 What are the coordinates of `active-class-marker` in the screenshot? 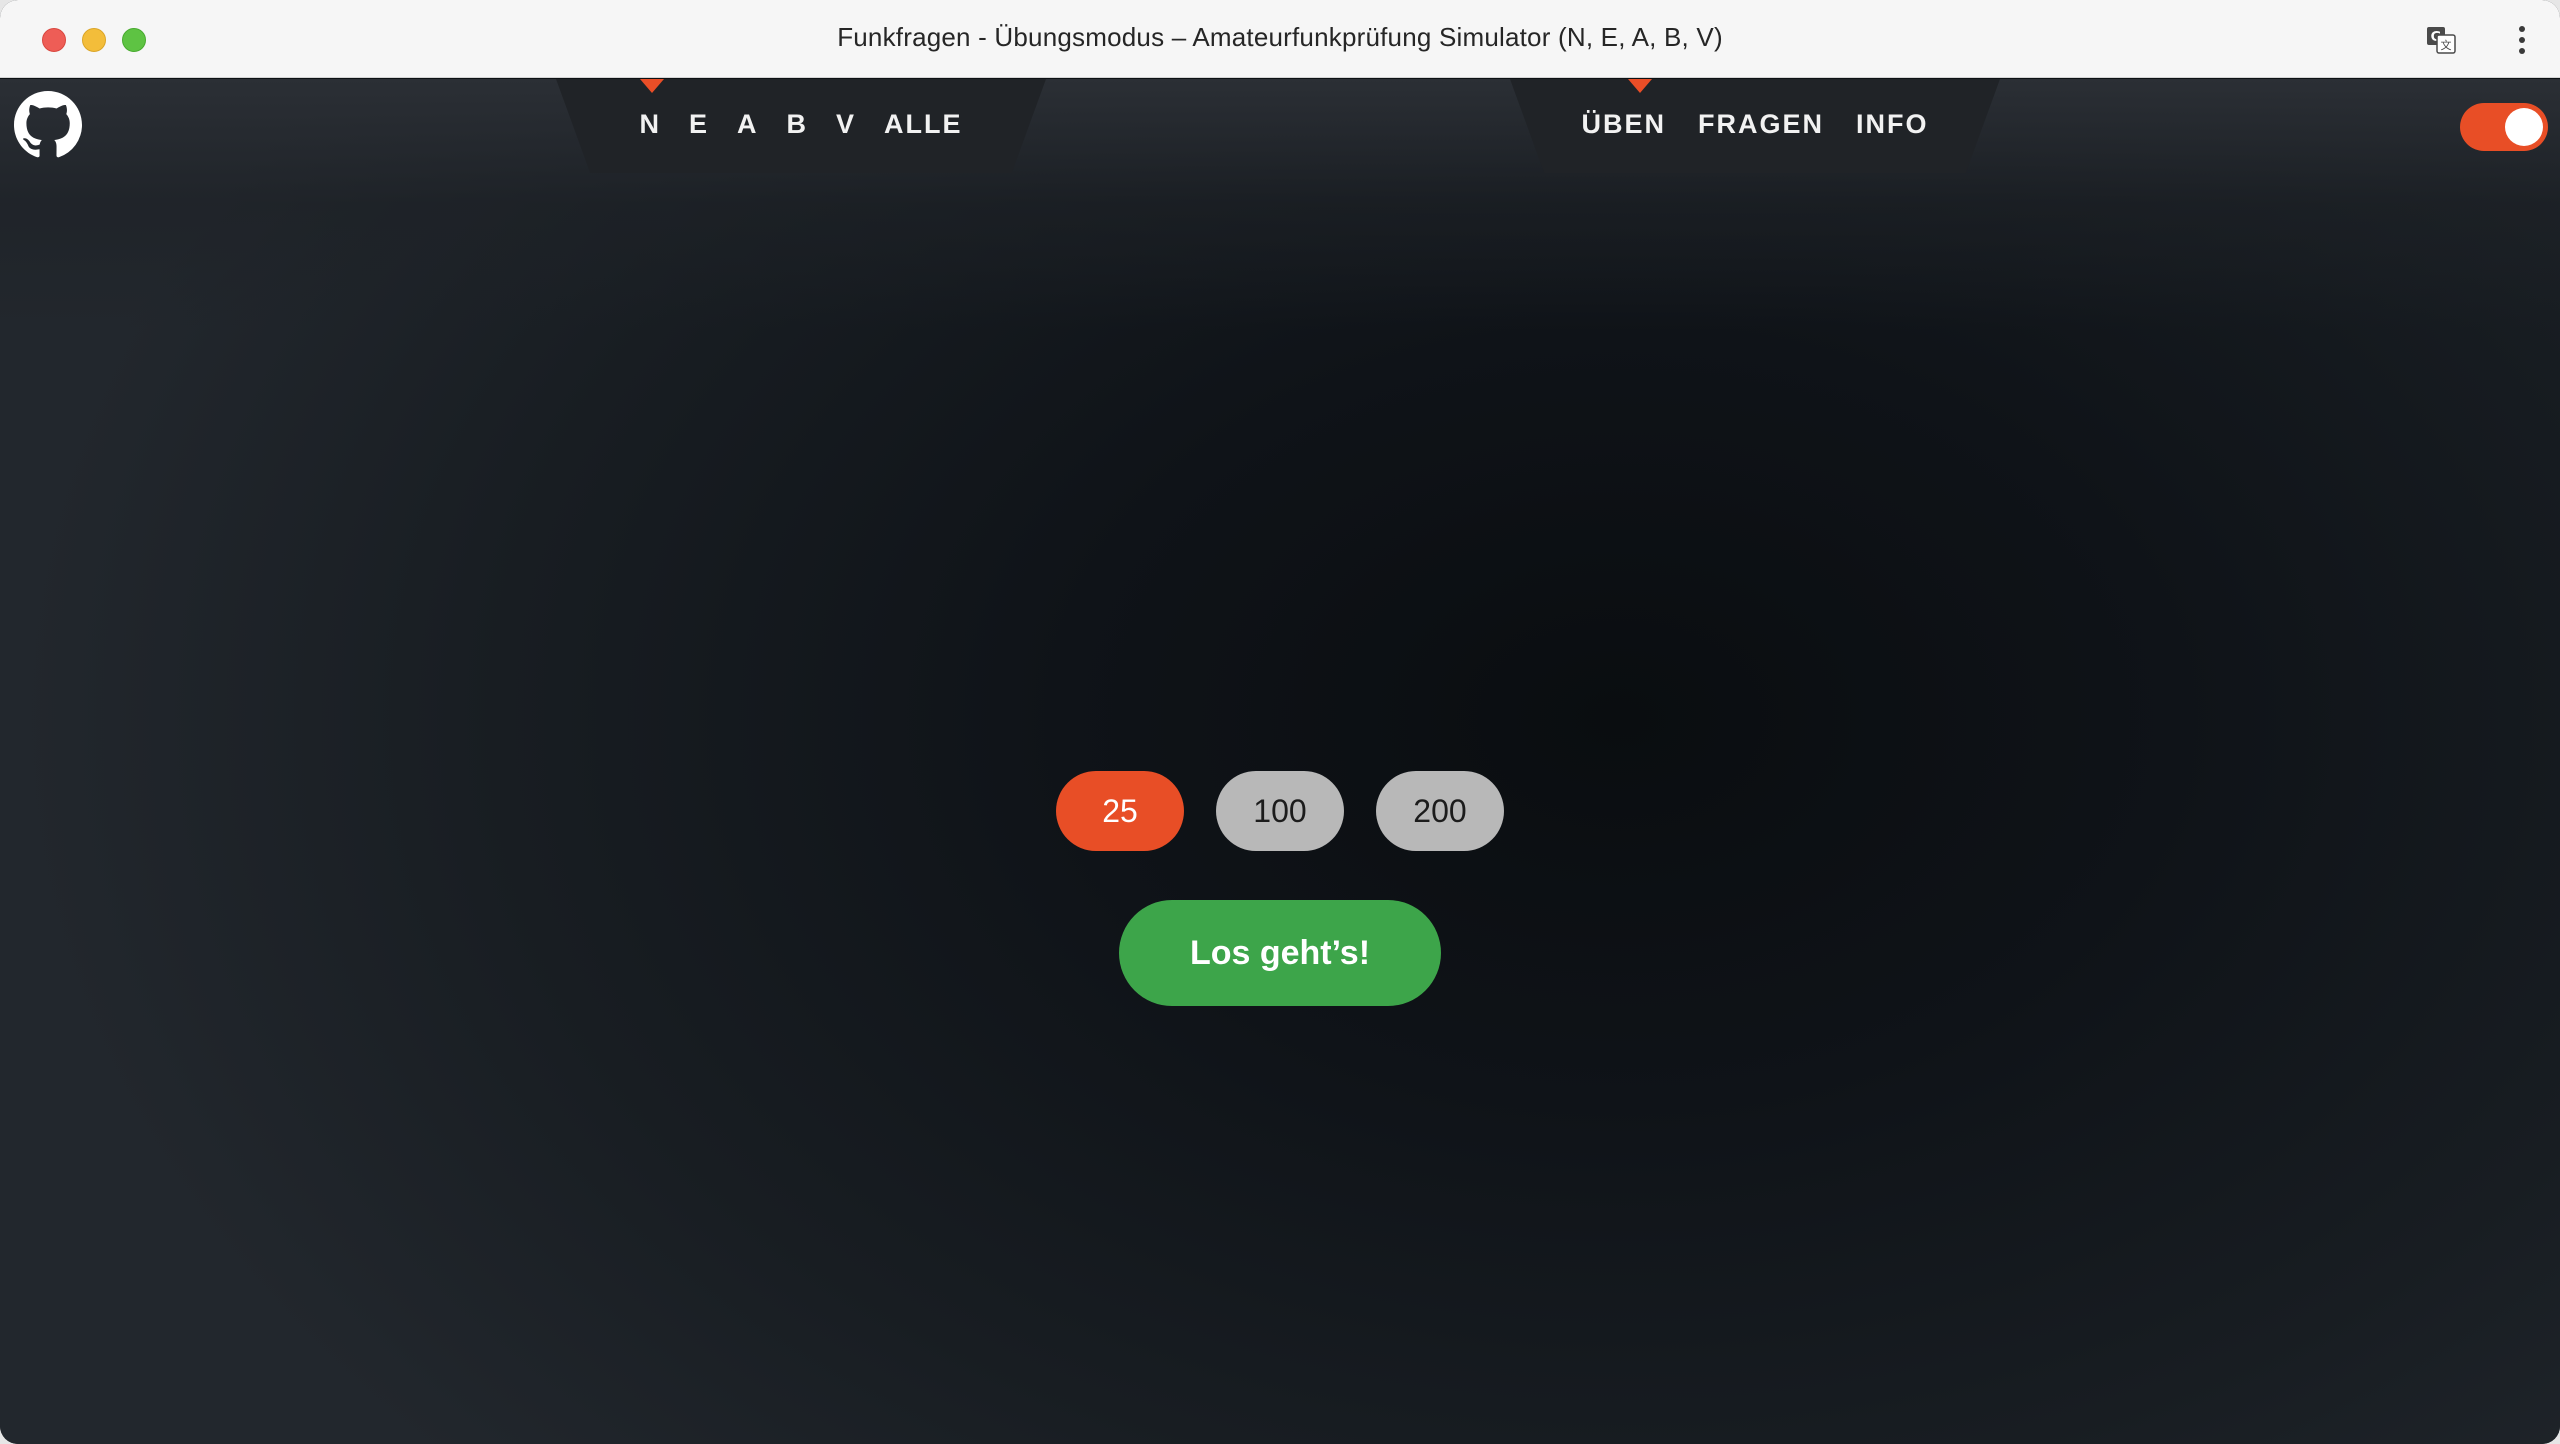 It's located at (652, 86).